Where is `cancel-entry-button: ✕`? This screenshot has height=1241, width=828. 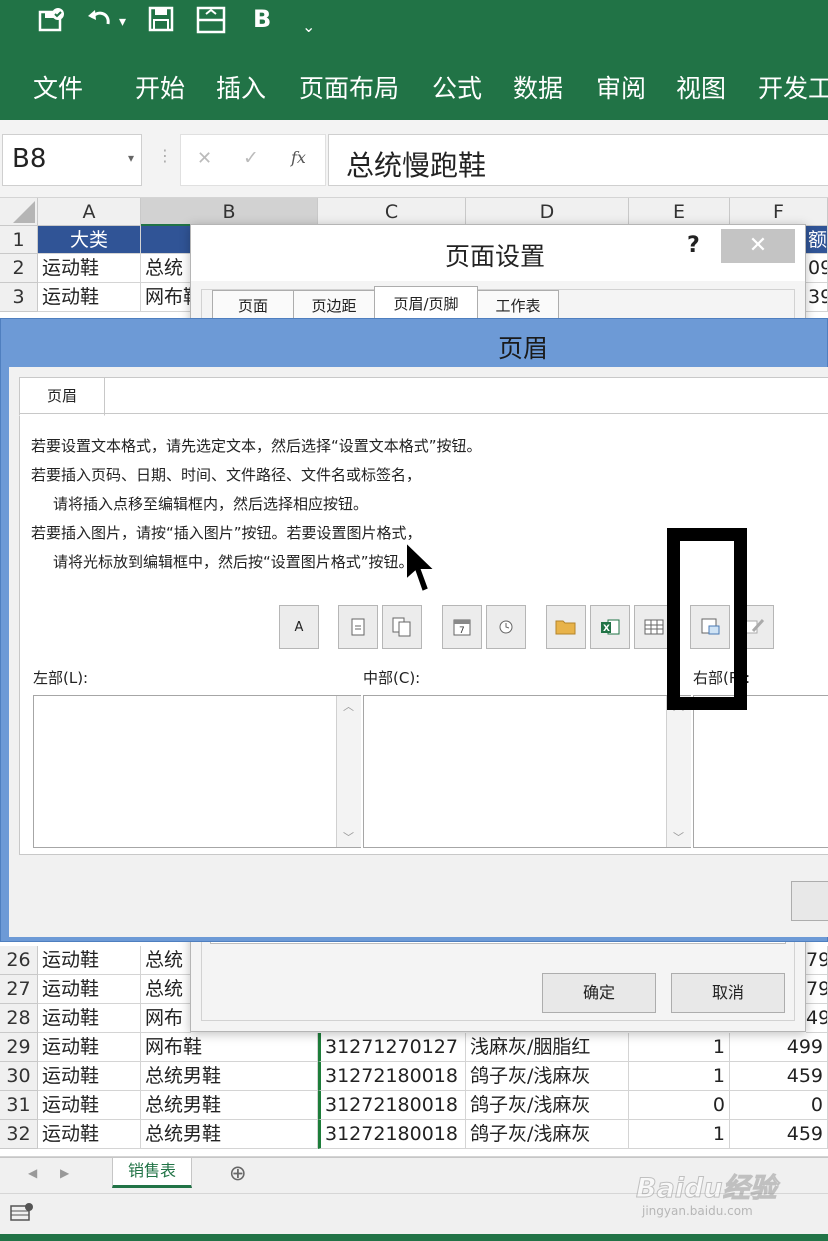
cancel-entry-button: ✕ is located at coordinates (204, 158).